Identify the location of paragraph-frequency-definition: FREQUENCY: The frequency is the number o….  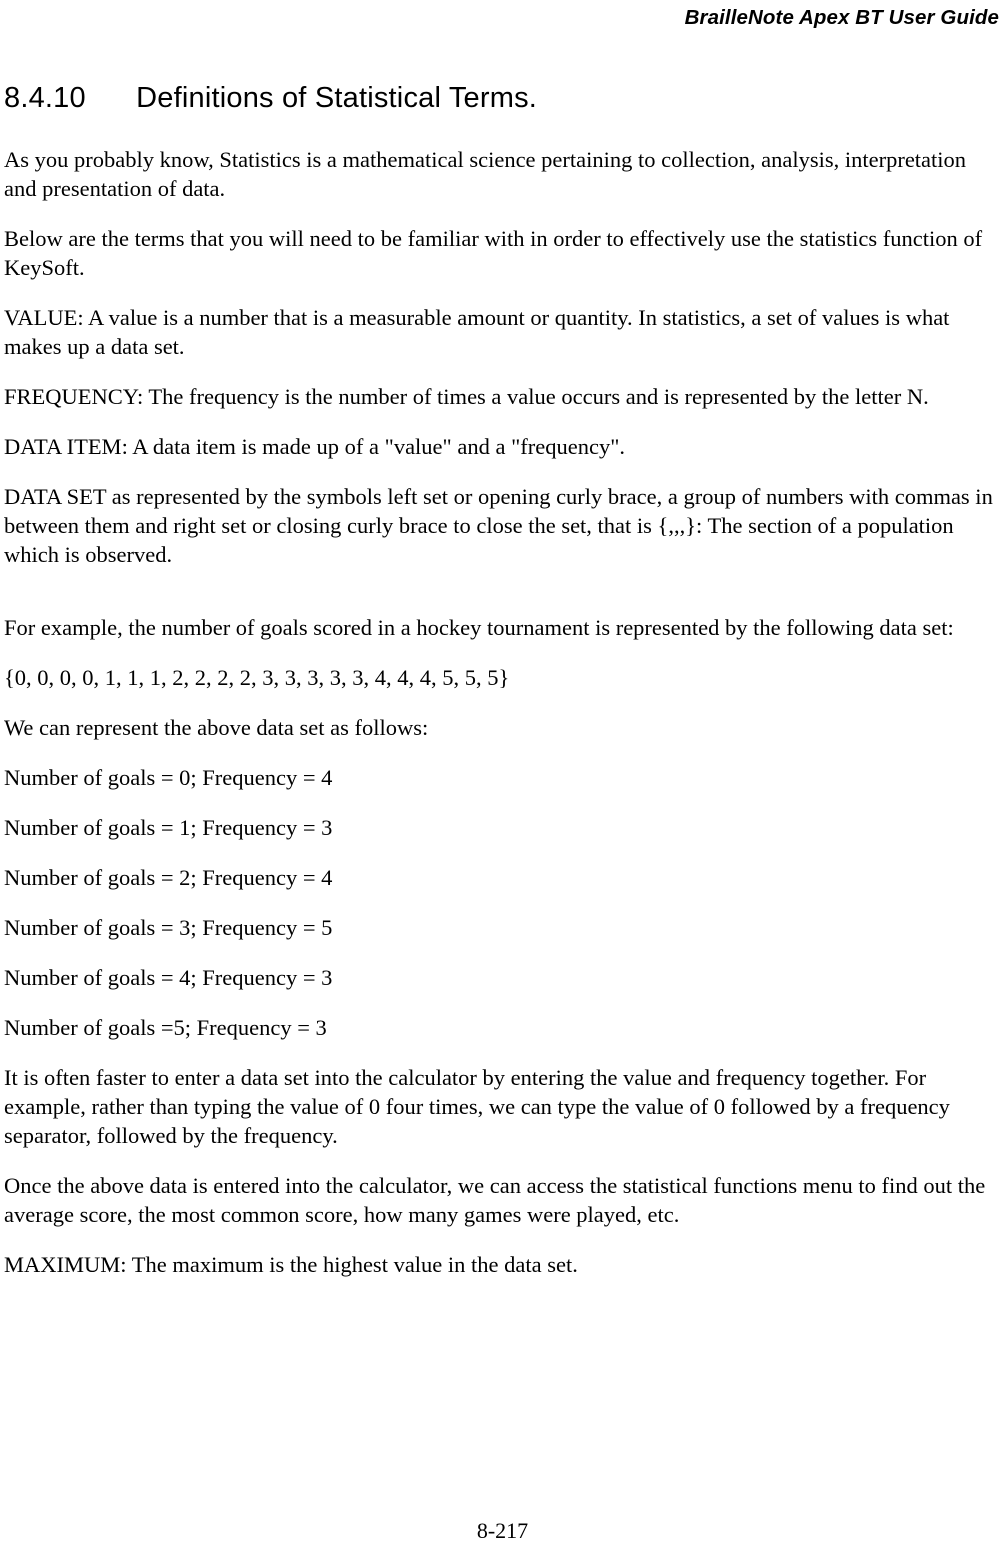
(466, 397).